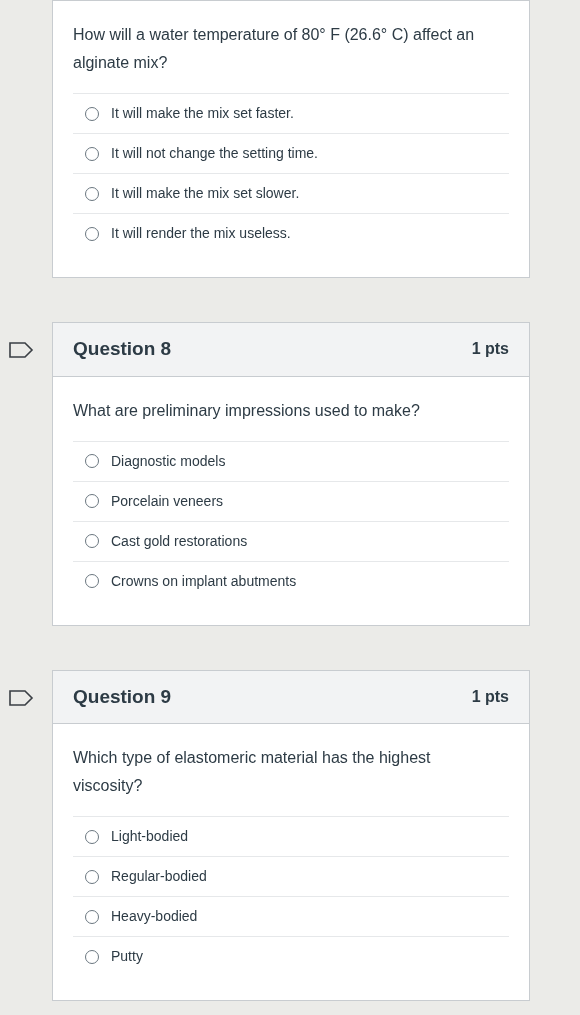 The image size is (580, 1015). What do you see at coordinates (291, 580) in the screenshot?
I see `answer-option: Crowns on implant abutments` at bounding box center [291, 580].